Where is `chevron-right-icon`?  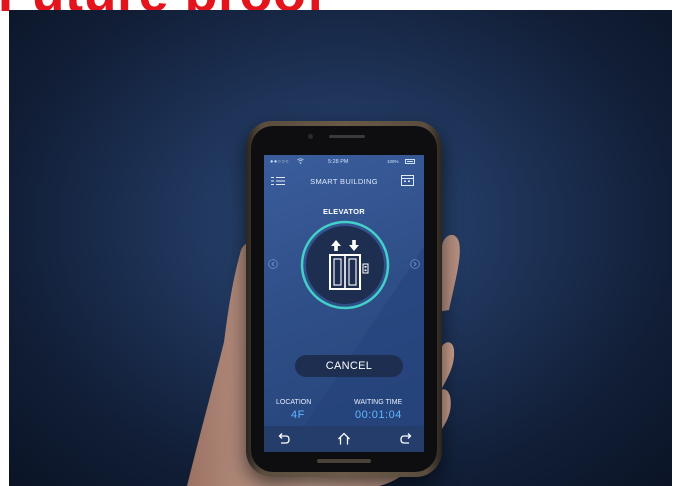 chevron-right-icon is located at coordinates (415, 264).